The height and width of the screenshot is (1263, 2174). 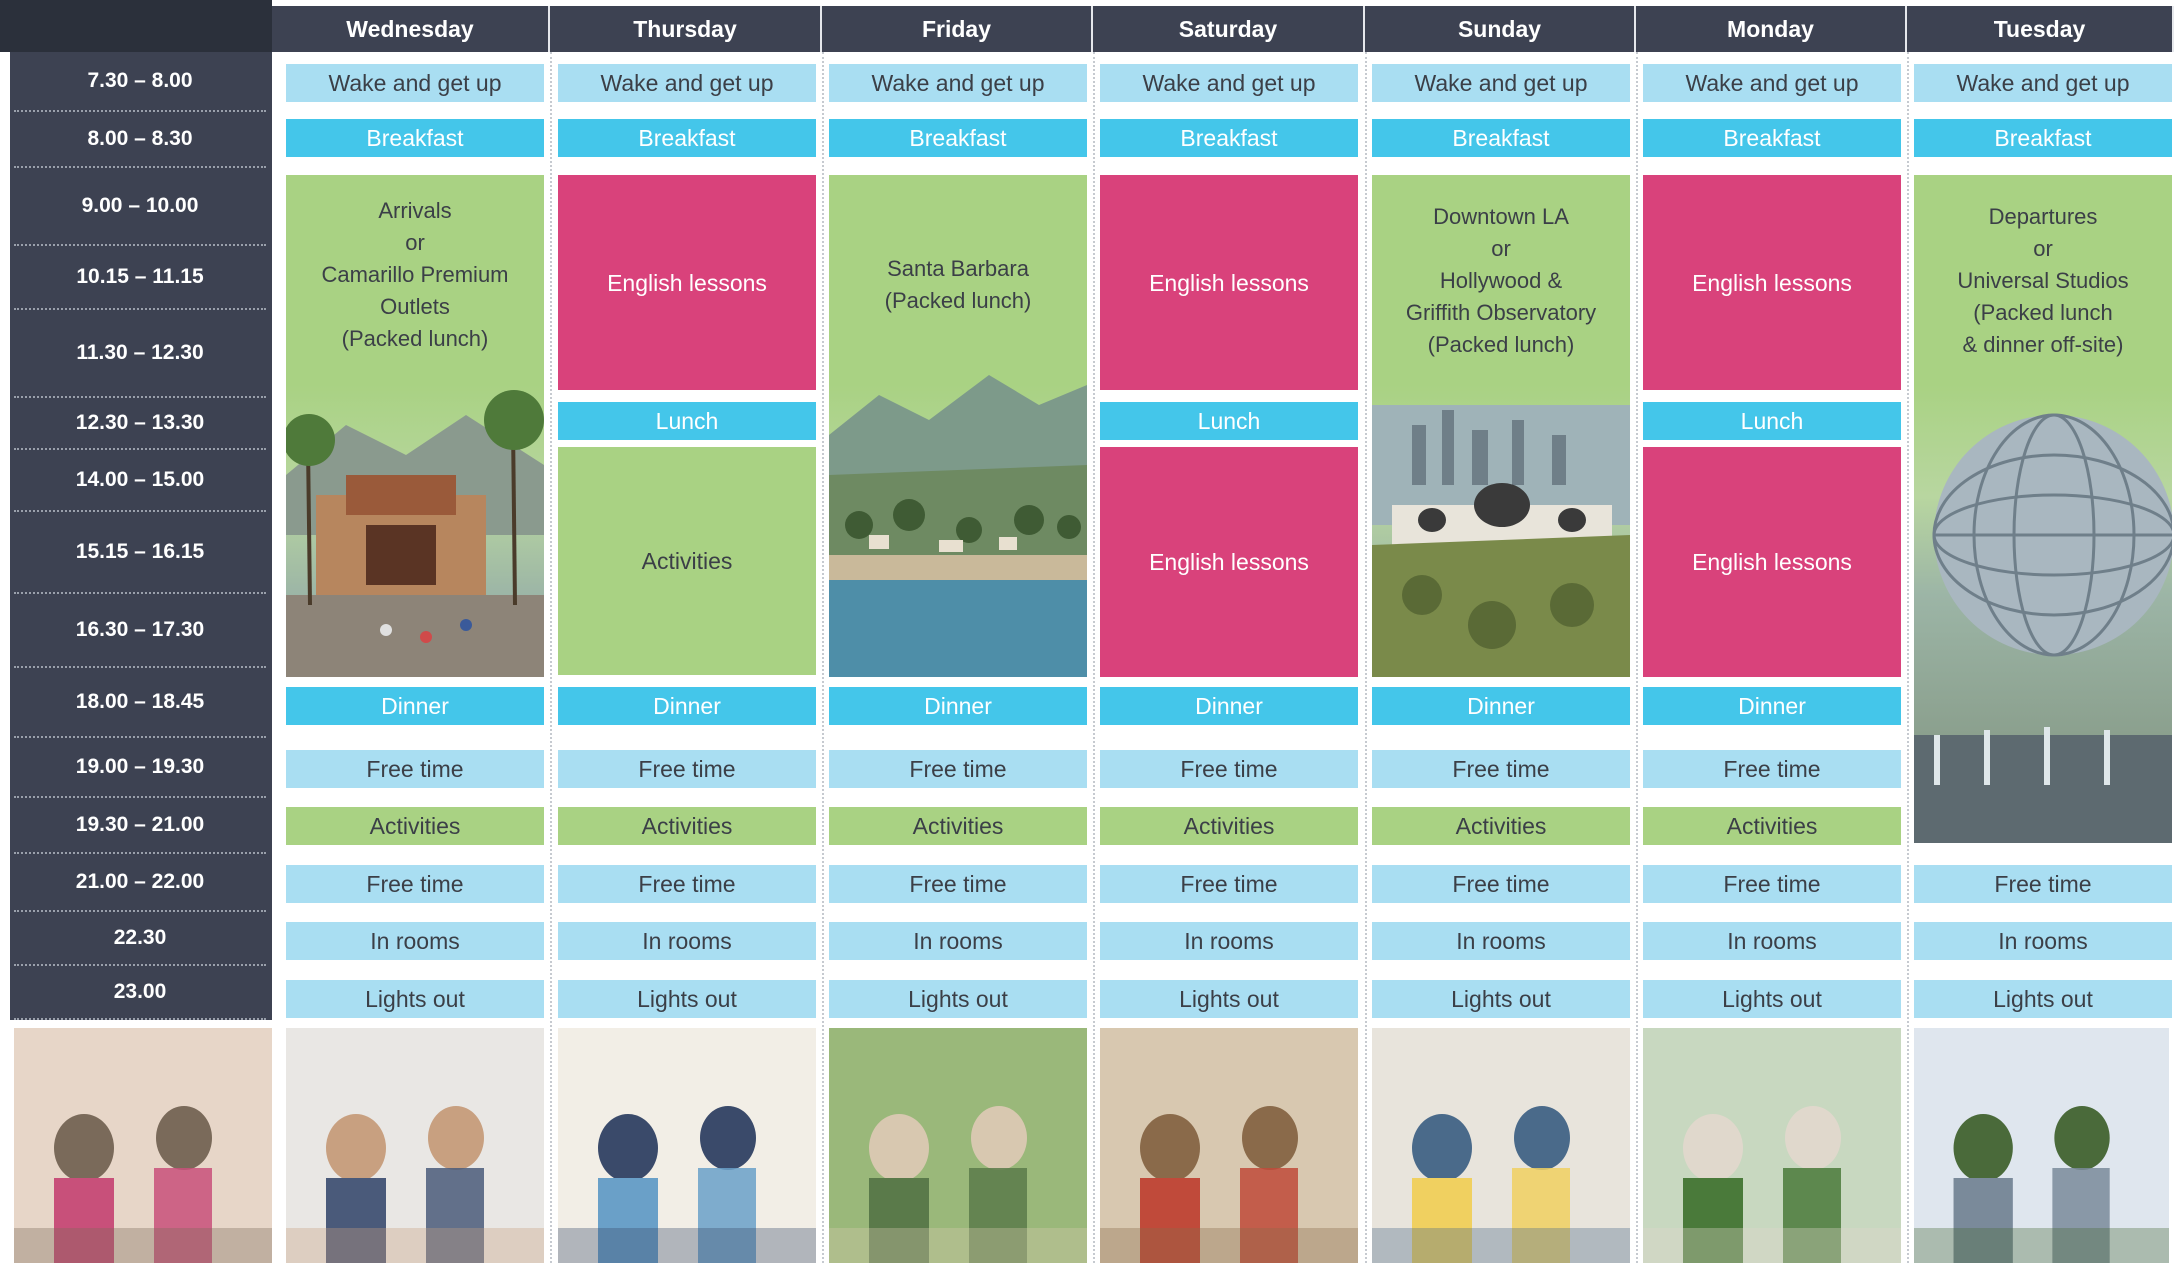 What do you see at coordinates (2043, 999) in the screenshot?
I see `slot-lights-out-tuesday: Lights out` at bounding box center [2043, 999].